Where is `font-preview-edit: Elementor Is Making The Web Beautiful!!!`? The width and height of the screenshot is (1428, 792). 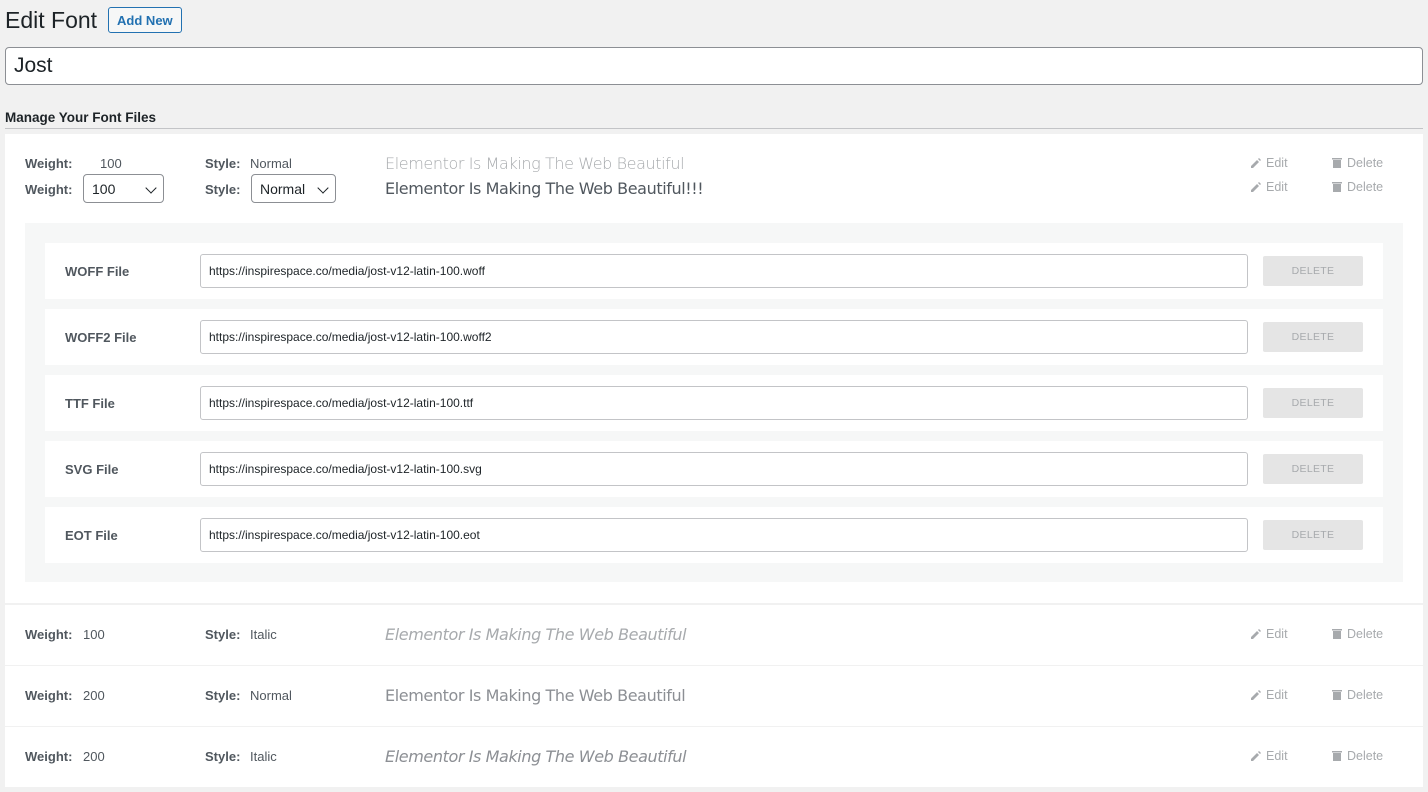 font-preview-edit: Elementor Is Making The Web Beautiful!!! is located at coordinates (544, 188).